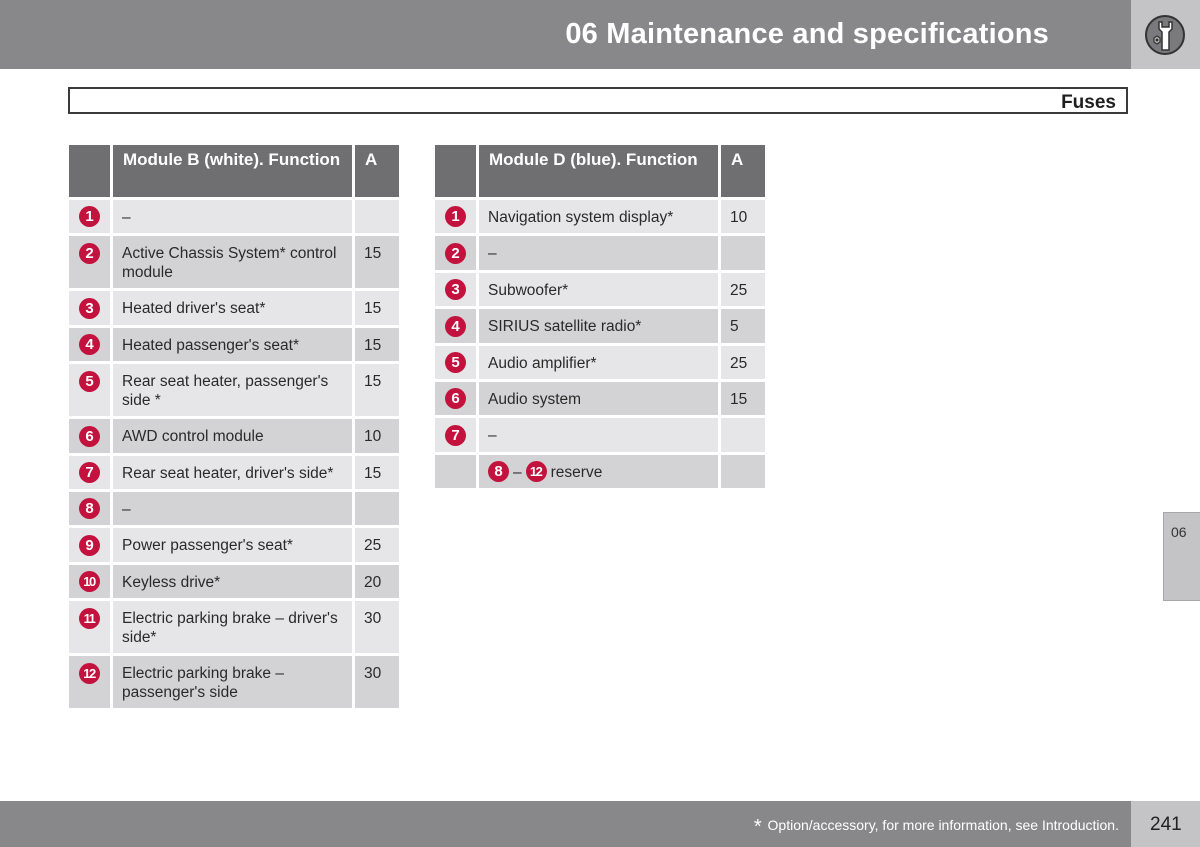  What do you see at coordinates (89, 308) in the screenshot?
I see `fuse-number-badge: 3` at bounding box center [89, 308].